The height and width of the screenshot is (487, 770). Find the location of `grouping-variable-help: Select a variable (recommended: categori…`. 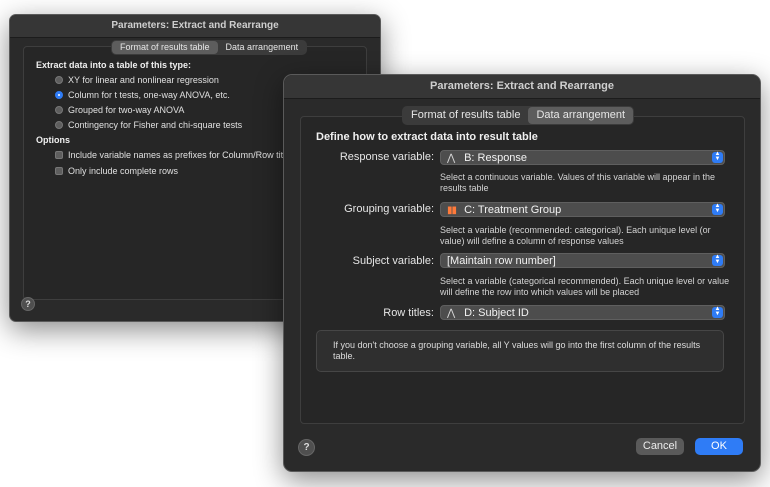

grouping-variable-help: Select a variable (recommended: categori… is located at coordinates (575, 235).